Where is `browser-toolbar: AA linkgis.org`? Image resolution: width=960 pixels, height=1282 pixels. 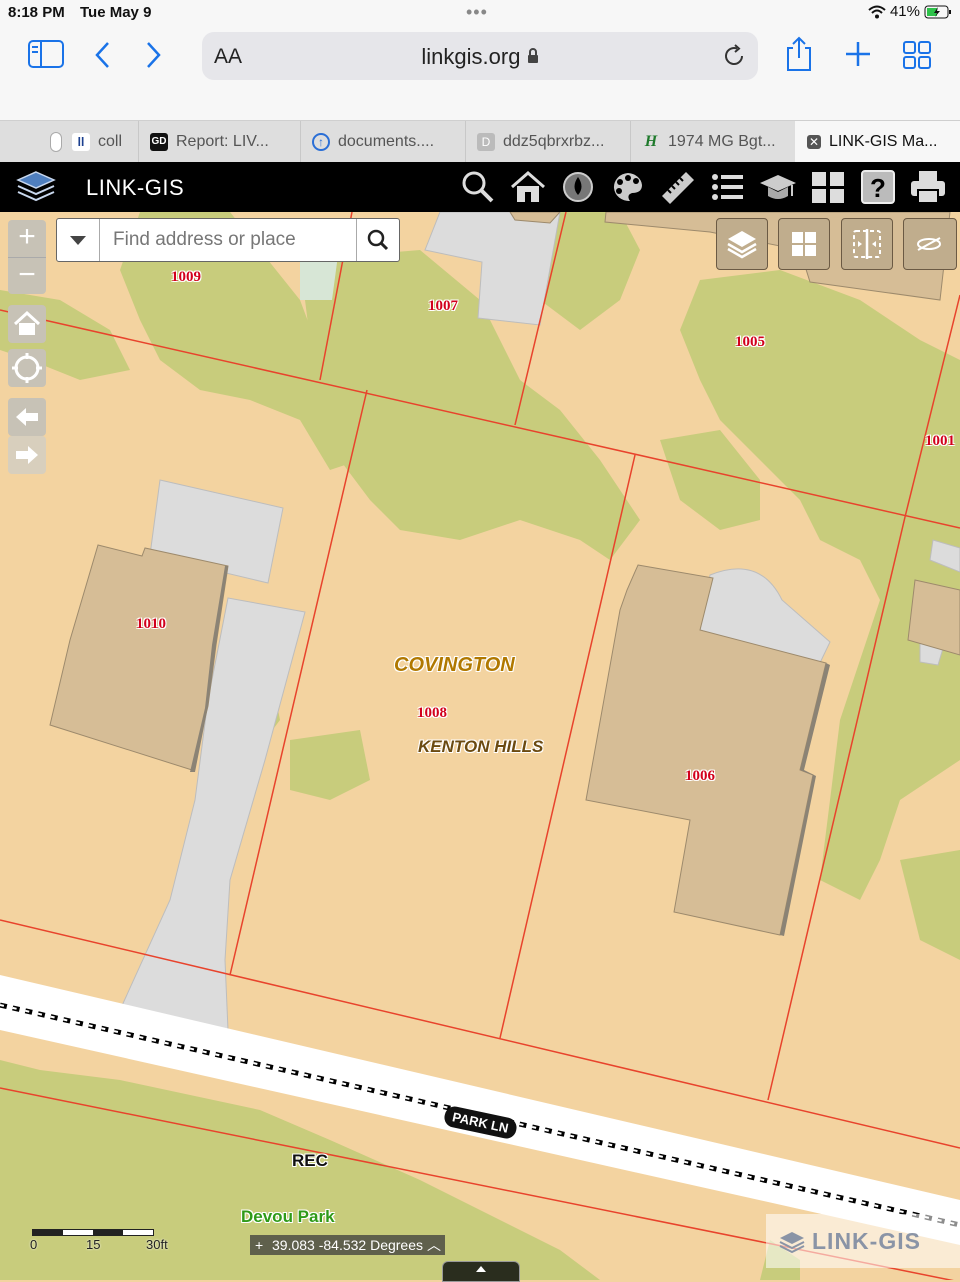 browser-toolbar: AA linkgis.org is located at coordinates (480, 74).